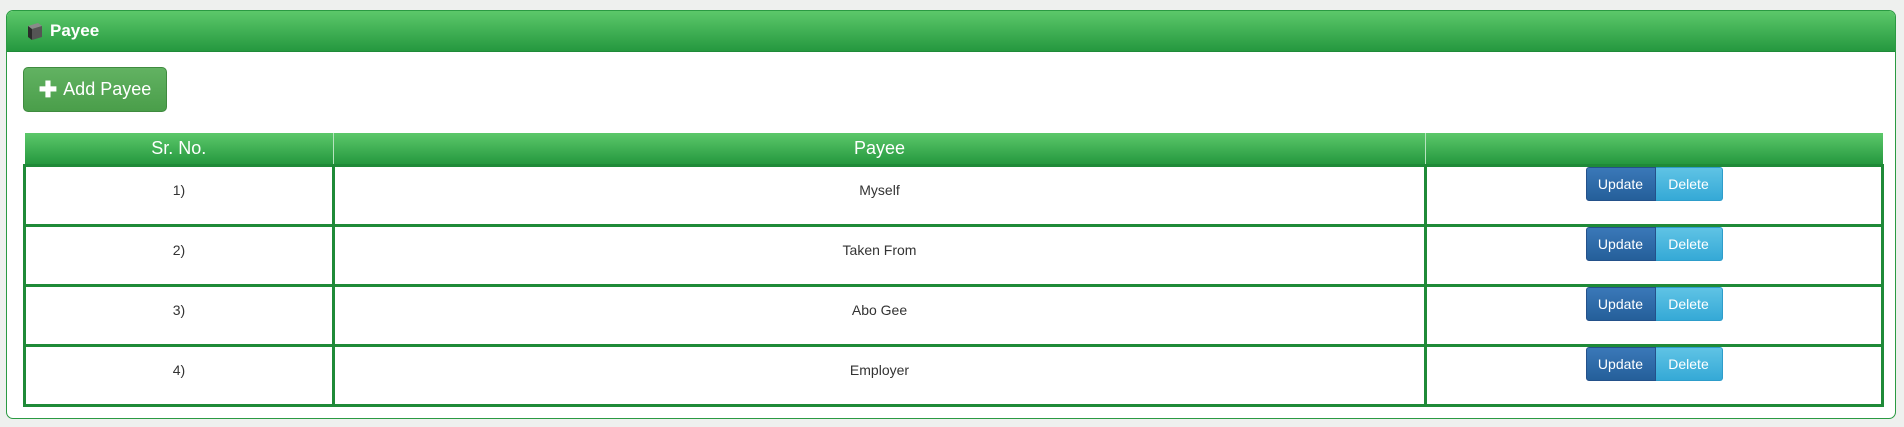 Image resolution: width=1904 pixels, height=427 pixels. What do you see at coordinates (179, 370) in the screenshot?
I see `sr-no-text: 4)` at bounding box center [179, 370].